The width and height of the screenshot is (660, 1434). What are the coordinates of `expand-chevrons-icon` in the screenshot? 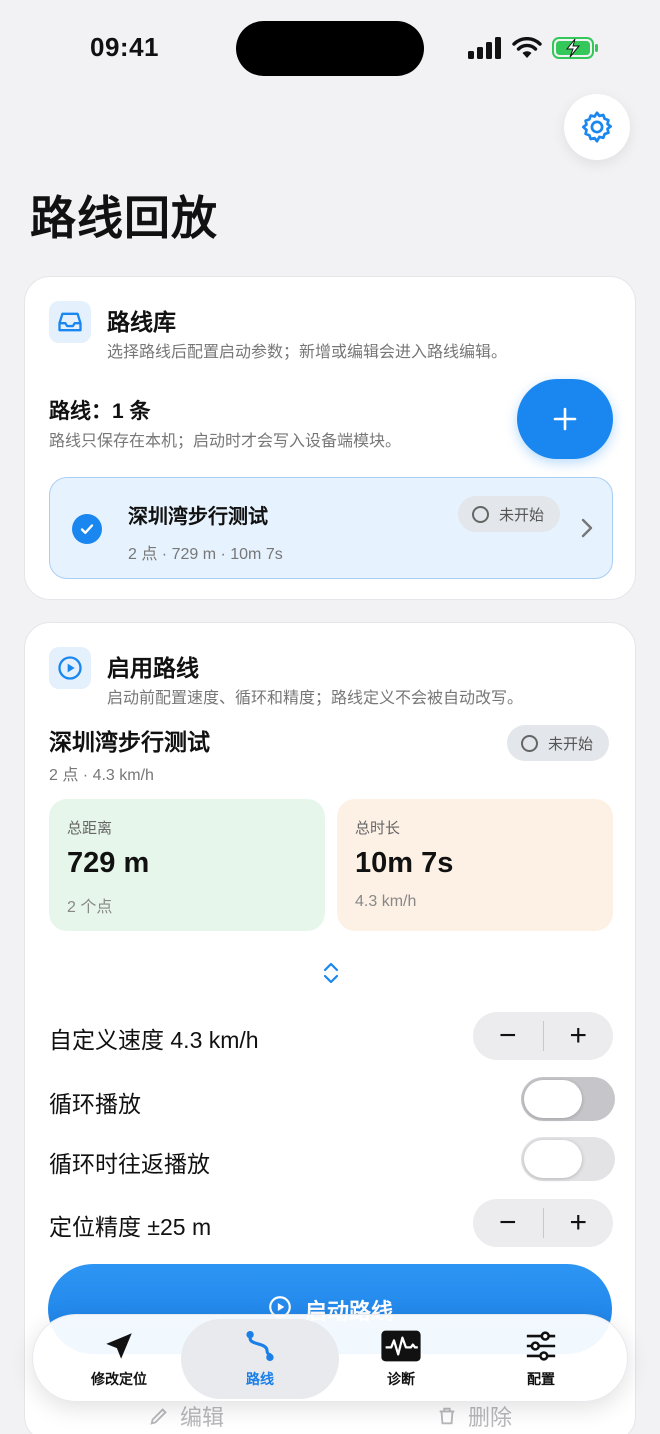 It's located at (331, 973).